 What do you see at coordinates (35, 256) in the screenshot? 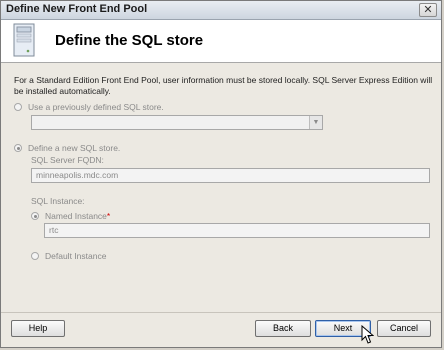
I see `radio-button-default-instance` at bounding box center [35, 256].